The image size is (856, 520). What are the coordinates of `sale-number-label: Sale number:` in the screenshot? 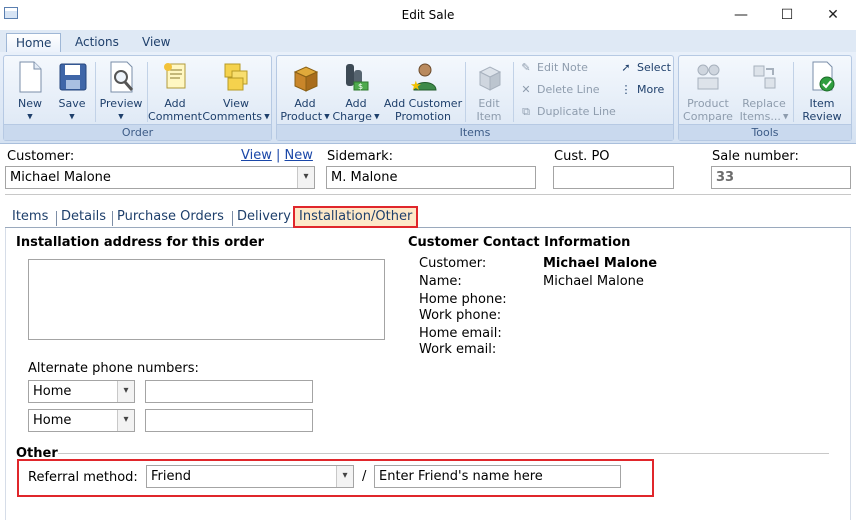 It's located at (755, 156).